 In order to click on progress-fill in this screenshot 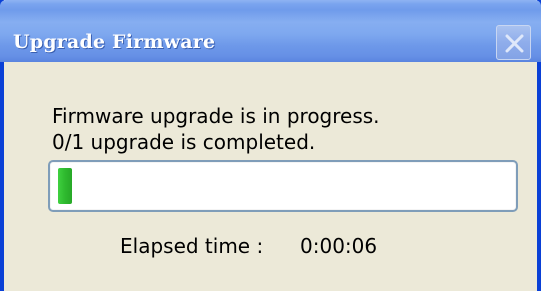, I will do `click(65, 186)`.